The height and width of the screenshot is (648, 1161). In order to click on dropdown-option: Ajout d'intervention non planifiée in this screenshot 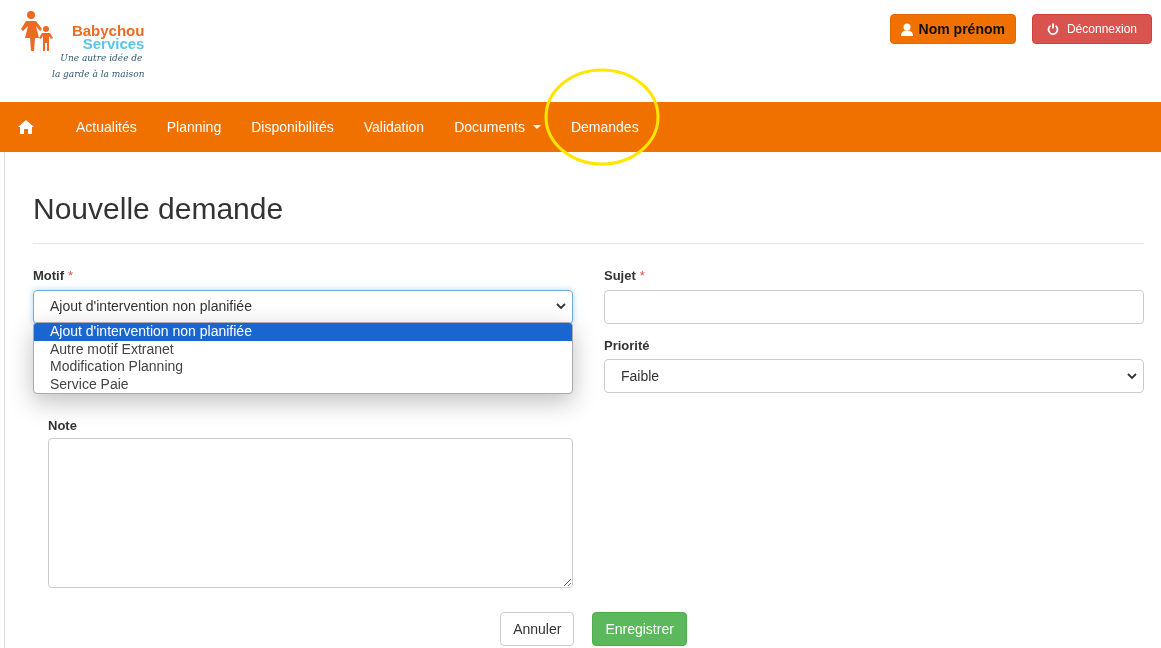, I will do `click(303, 332)`.